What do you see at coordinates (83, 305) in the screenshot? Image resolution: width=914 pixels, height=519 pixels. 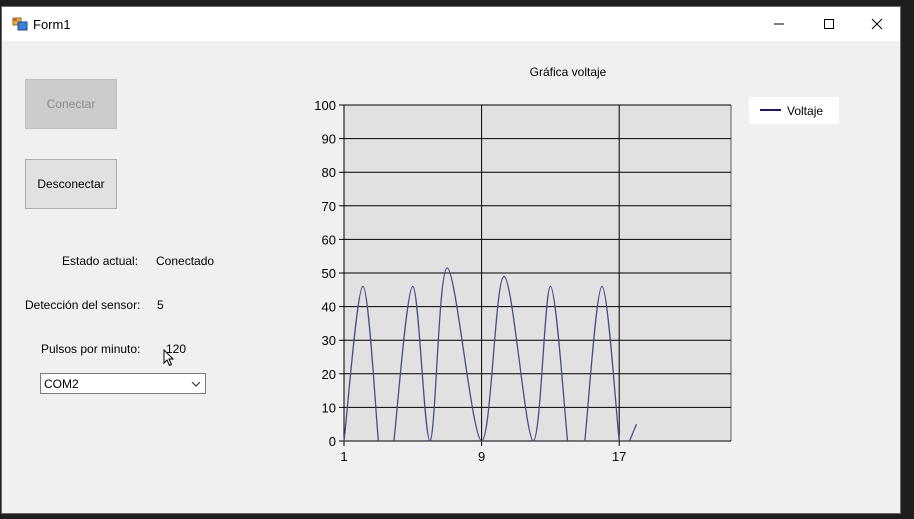 I see `sensor-label: Detección del sensor:` at bounding box center [83, 305].